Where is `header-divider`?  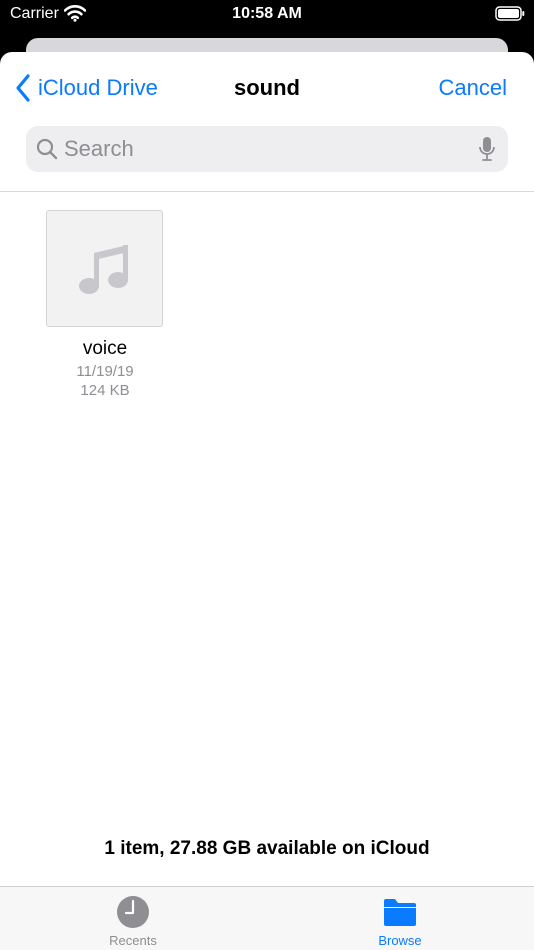
header-divider is located at coordinates (267, 191).